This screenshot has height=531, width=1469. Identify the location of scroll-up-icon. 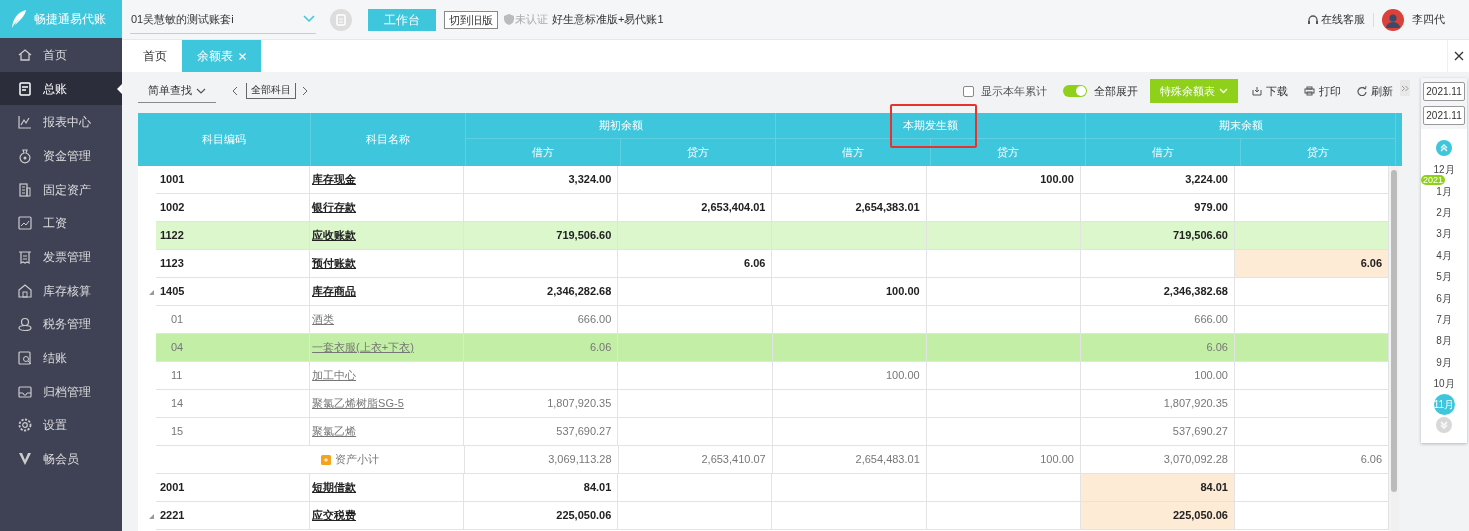
(1444, 148).